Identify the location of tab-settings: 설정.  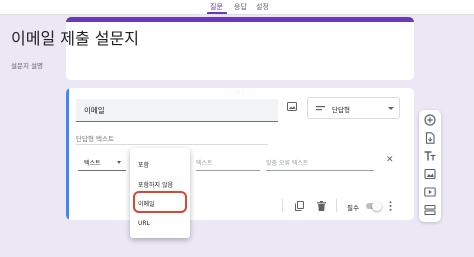
(262, 7).